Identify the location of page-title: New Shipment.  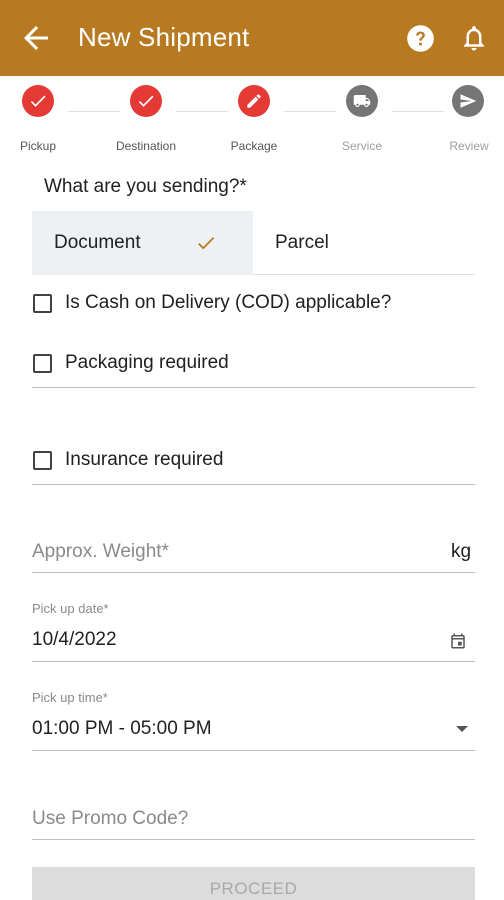
(164, 37).